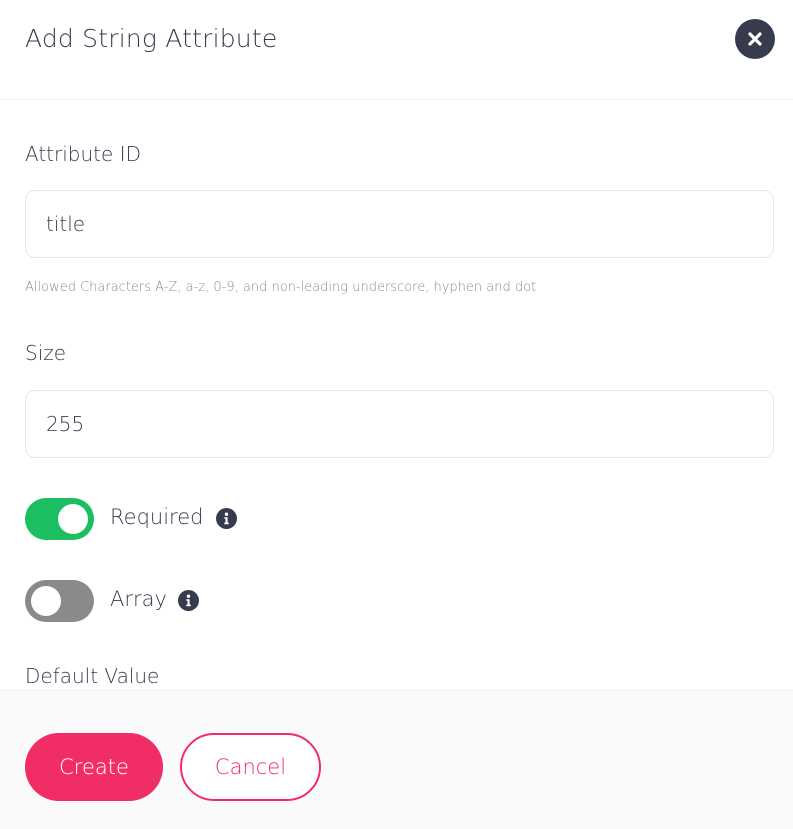  What do you see at coordinates (399, 424) in the screenshot?
I see `size-input` at bounding box center [399, 424].